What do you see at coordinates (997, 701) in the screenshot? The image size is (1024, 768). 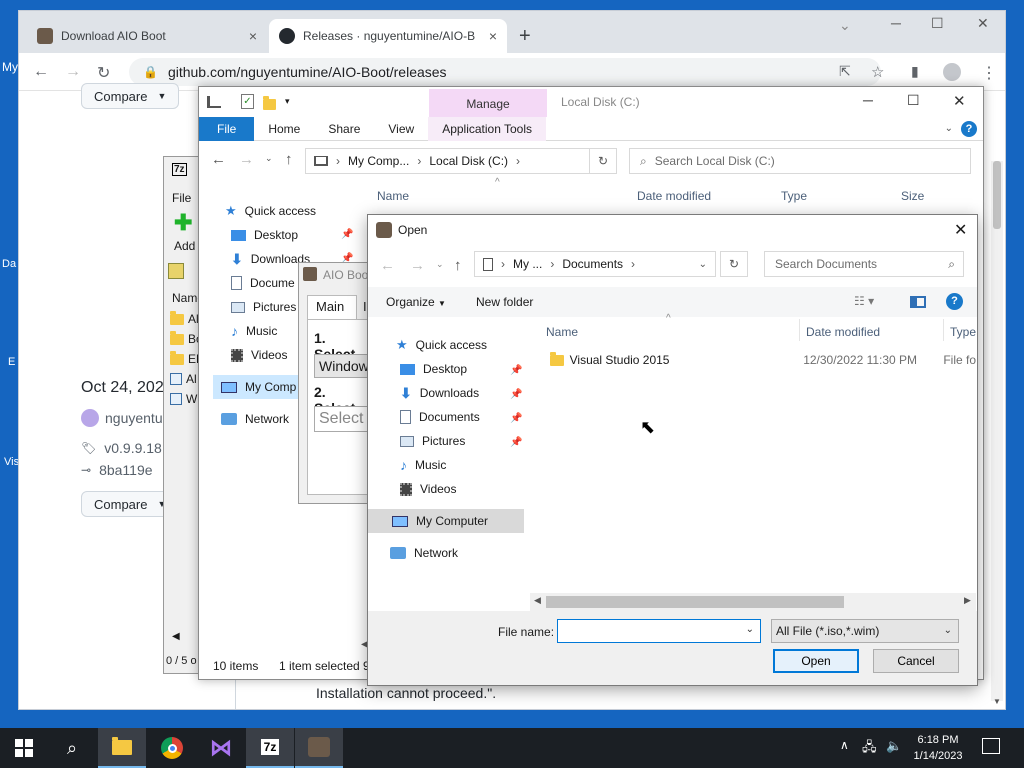 I see `scroll-down-icon: ▼` at bounding box center [997, 701].